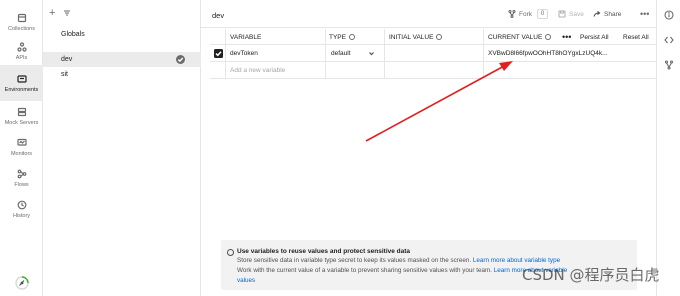  I want to click on env-label: Globals, so click(73, 34).